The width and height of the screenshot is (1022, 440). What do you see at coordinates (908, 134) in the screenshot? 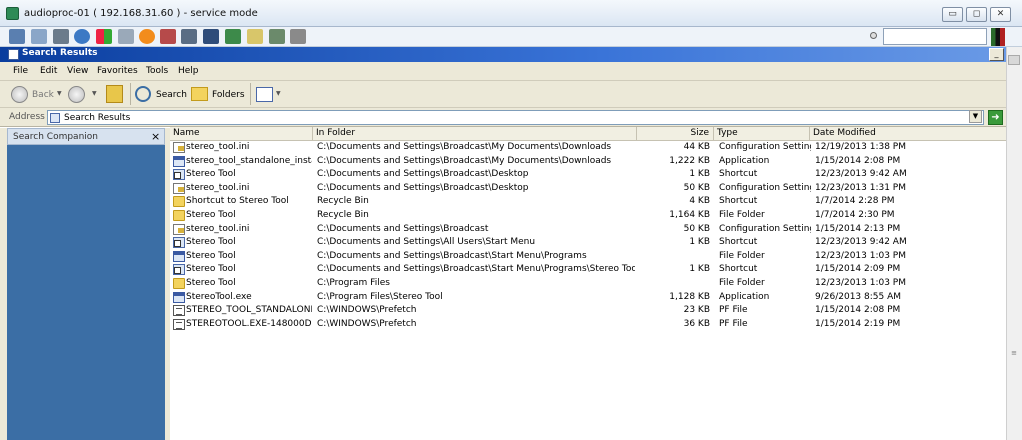
I see `column-header-modified: Date Modified` at bounding box center [908, 134].